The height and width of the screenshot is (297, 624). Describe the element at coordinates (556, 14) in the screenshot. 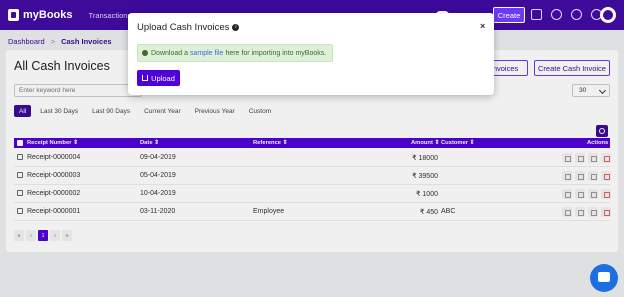

I see `bell-icon` at that location.